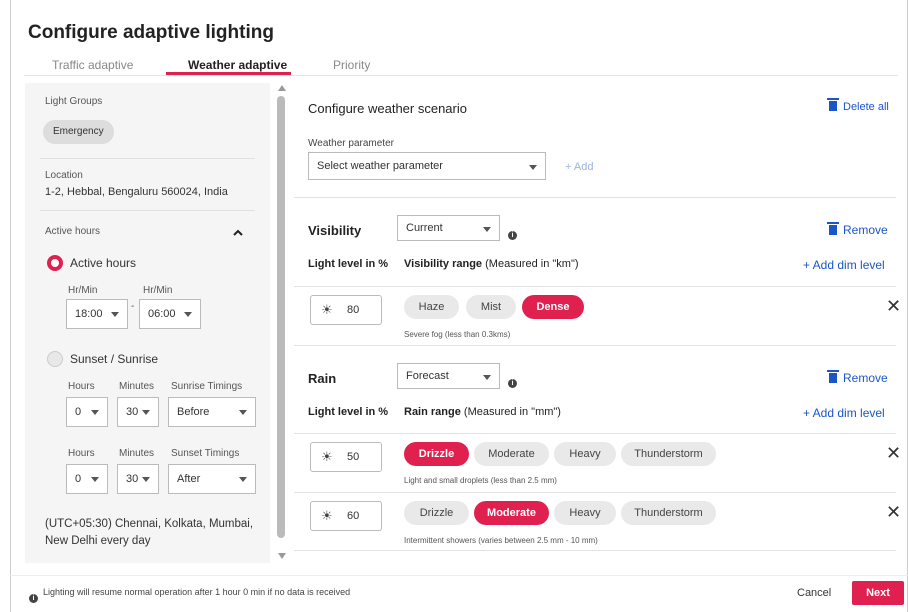 Image resolution: width=908 pixels, height=612 pixels. I want to click on sunset-sunrise-radio, so click(55, 359).